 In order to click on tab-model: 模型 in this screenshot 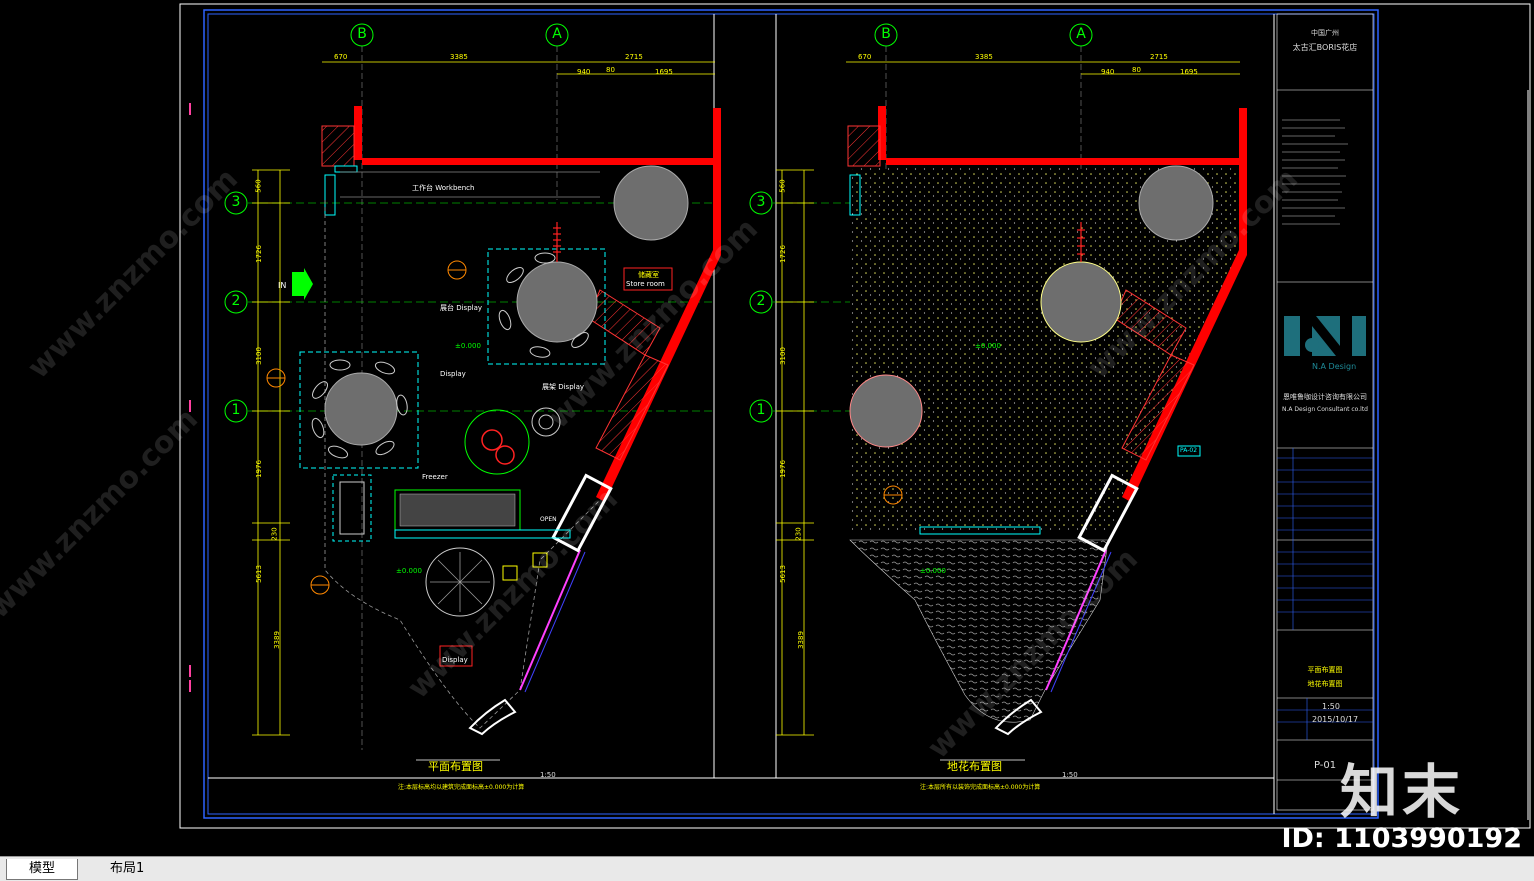, I will do `click(42, 869)`.